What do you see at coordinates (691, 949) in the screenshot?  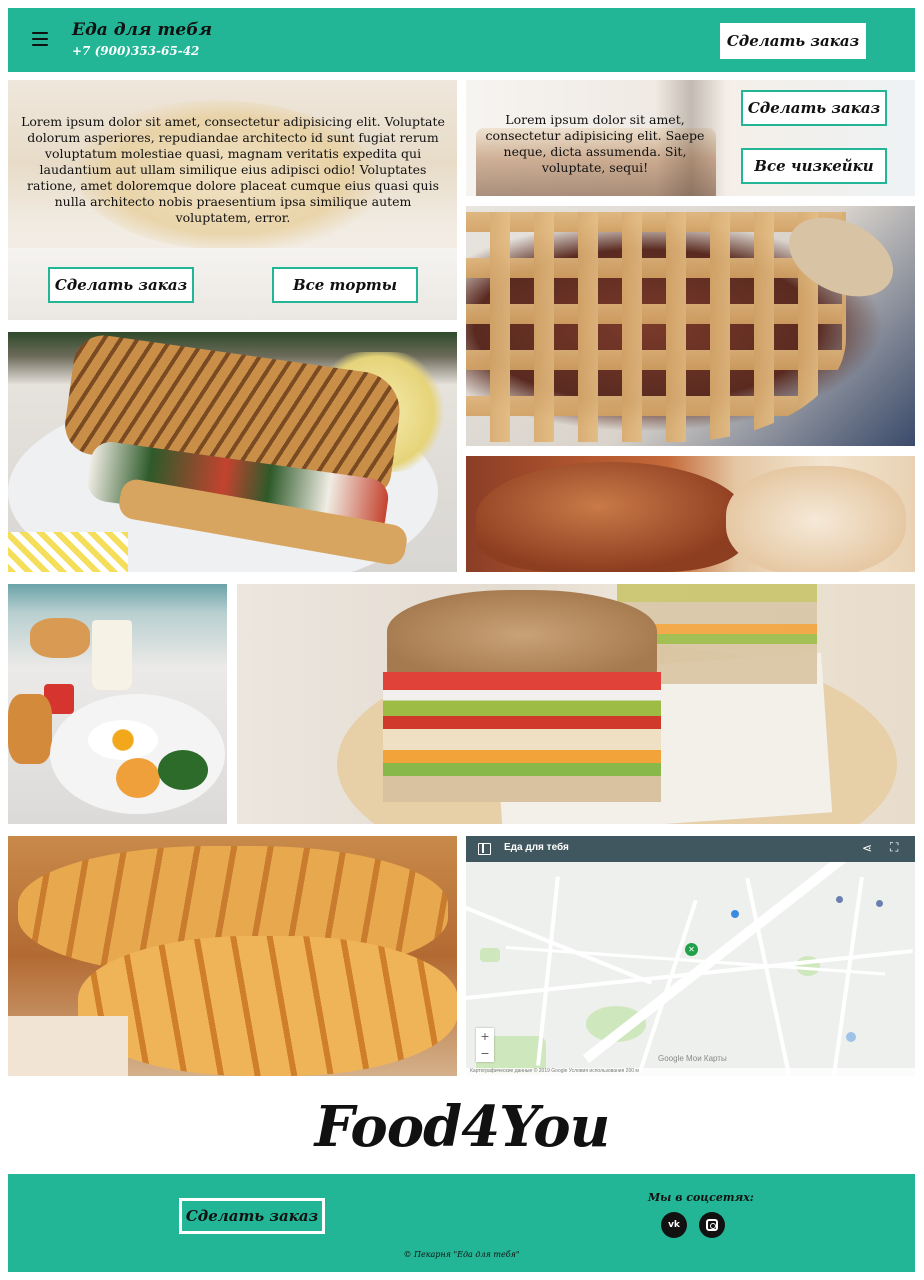 I see `restaurant-pin-icon: ✕` at bounding box center [691, 949].